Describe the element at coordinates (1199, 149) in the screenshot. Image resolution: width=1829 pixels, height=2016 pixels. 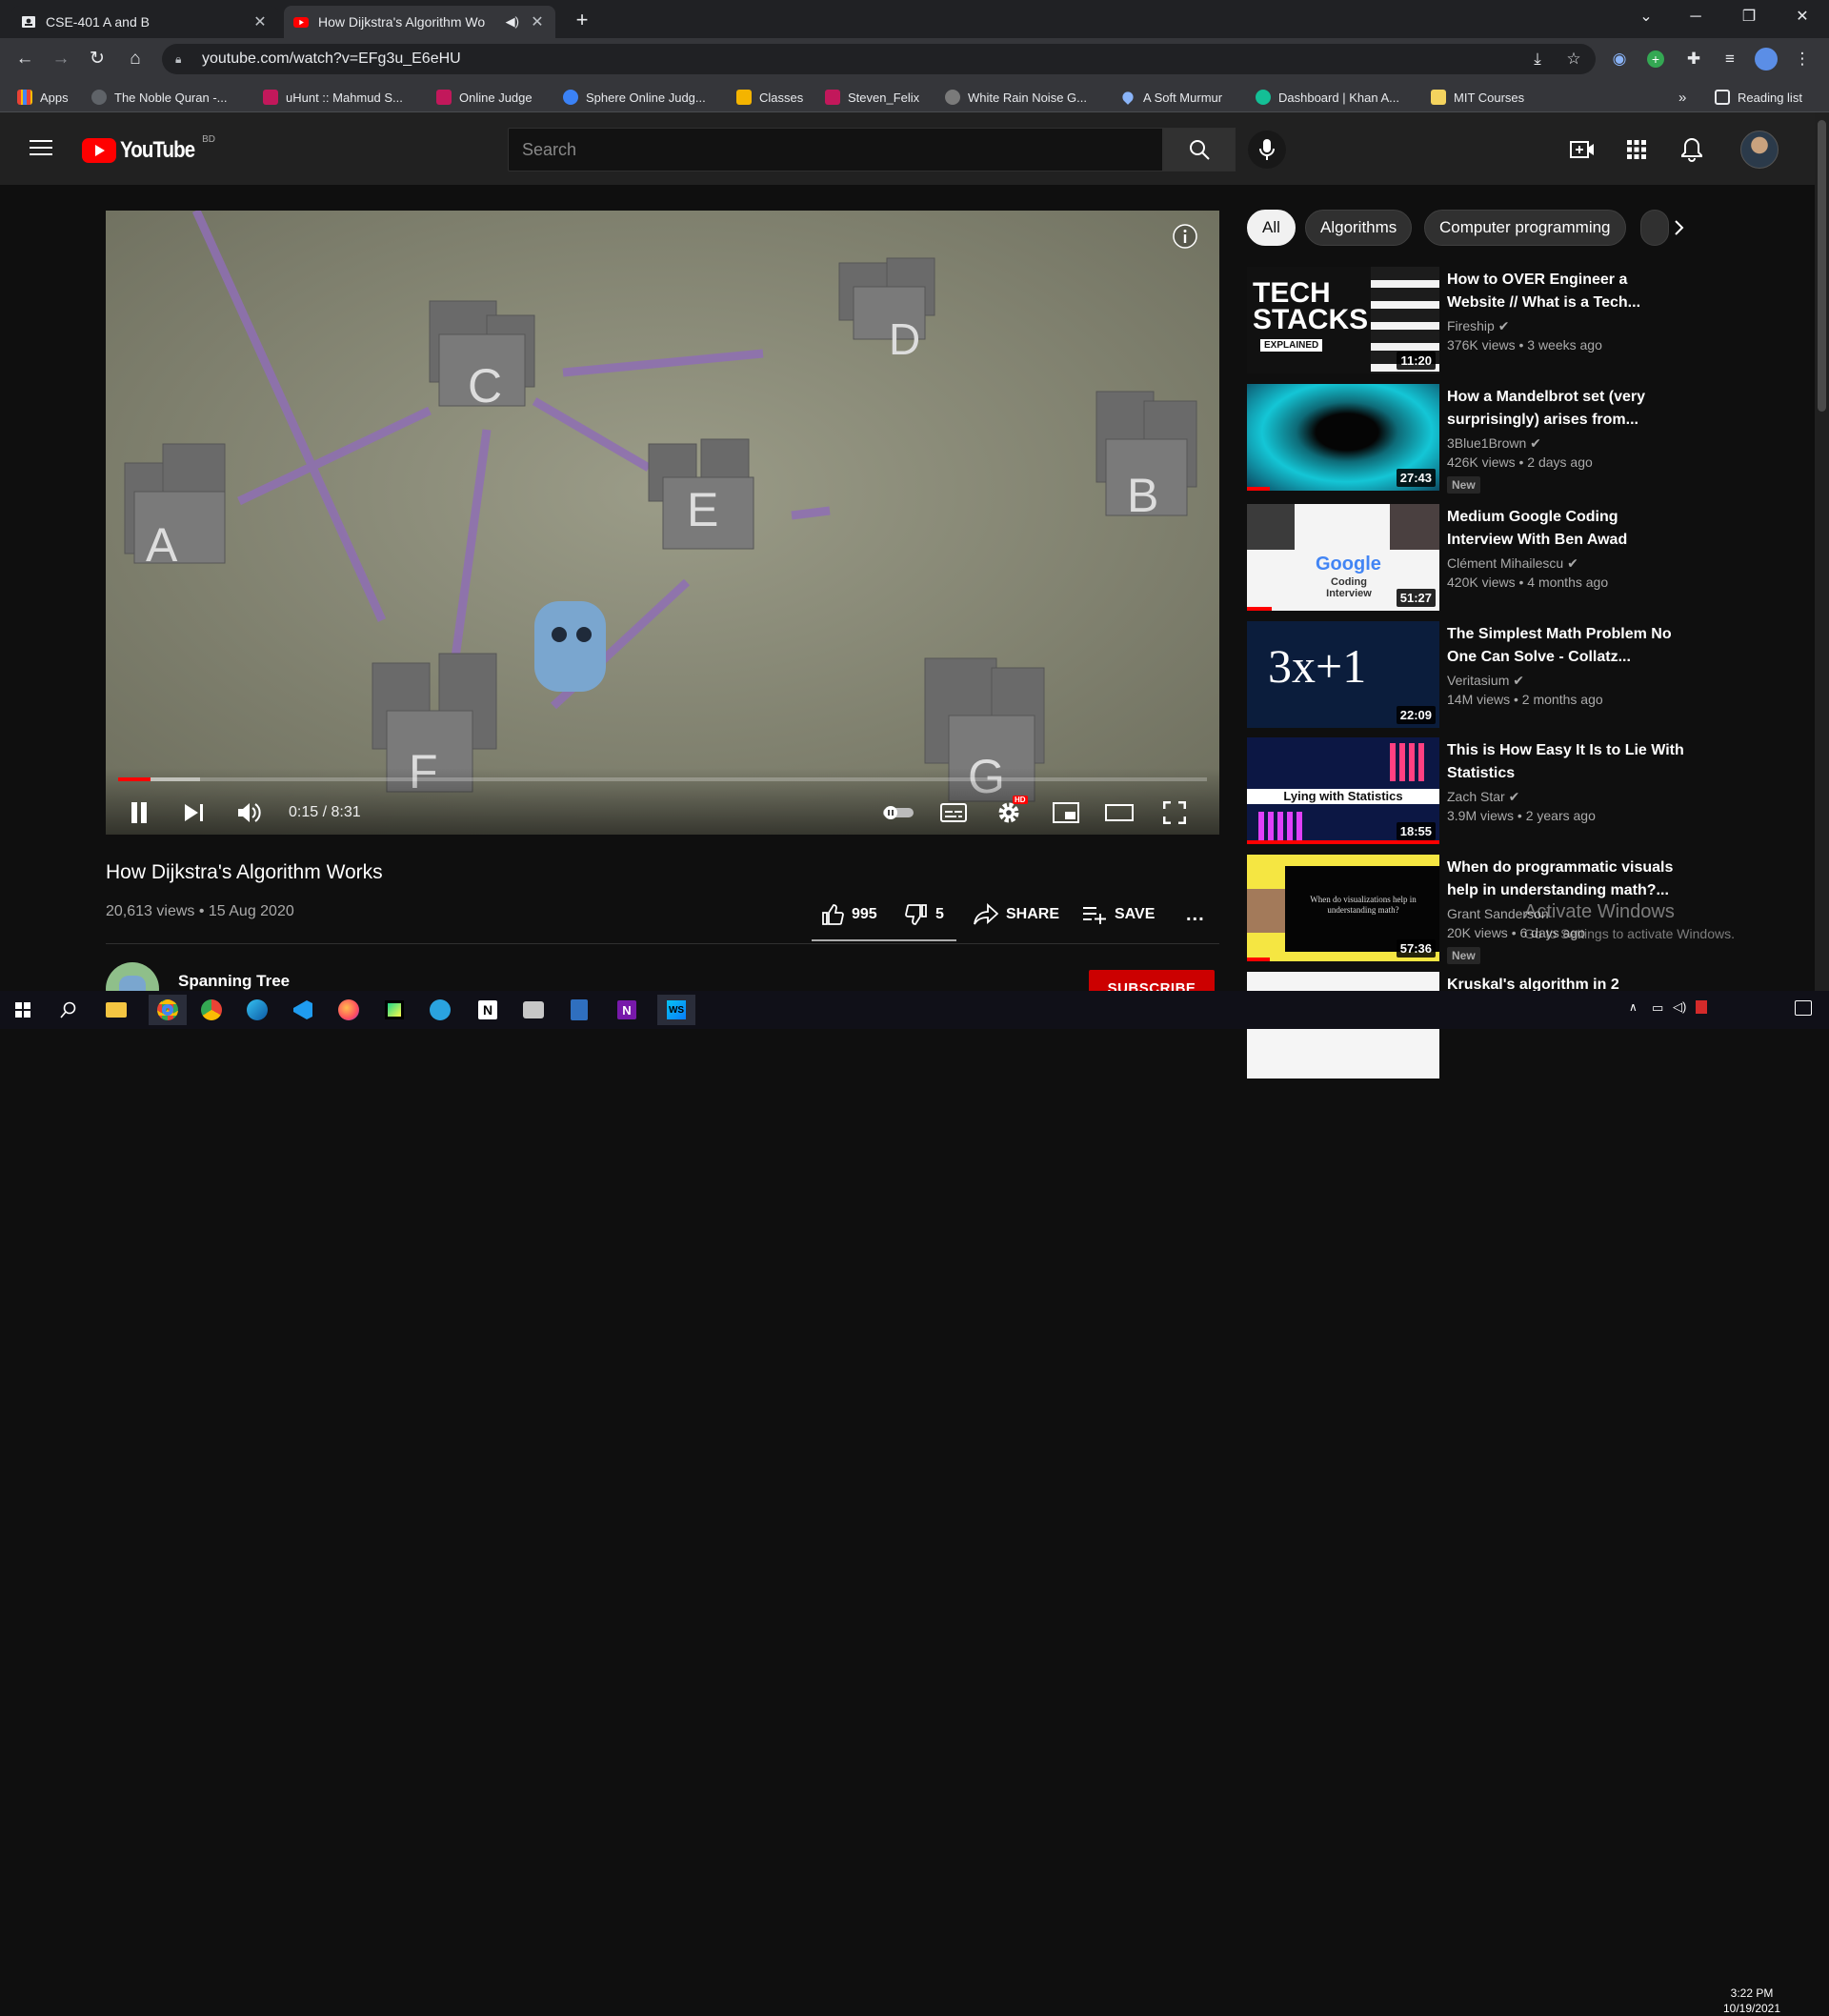
I see `search-button` at that location.